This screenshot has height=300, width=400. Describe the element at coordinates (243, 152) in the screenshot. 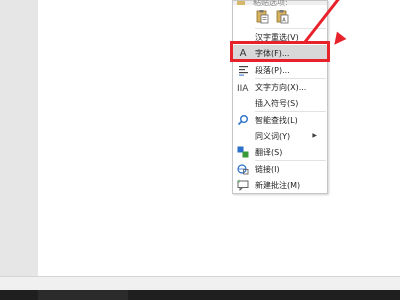

I see `translate-icon` at that location.